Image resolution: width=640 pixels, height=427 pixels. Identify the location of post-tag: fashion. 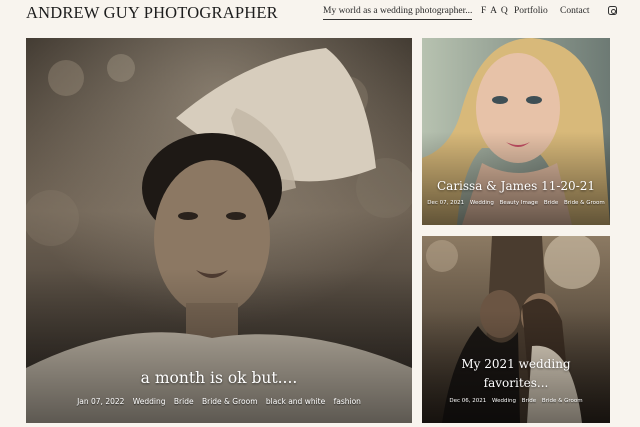
(347, 401).